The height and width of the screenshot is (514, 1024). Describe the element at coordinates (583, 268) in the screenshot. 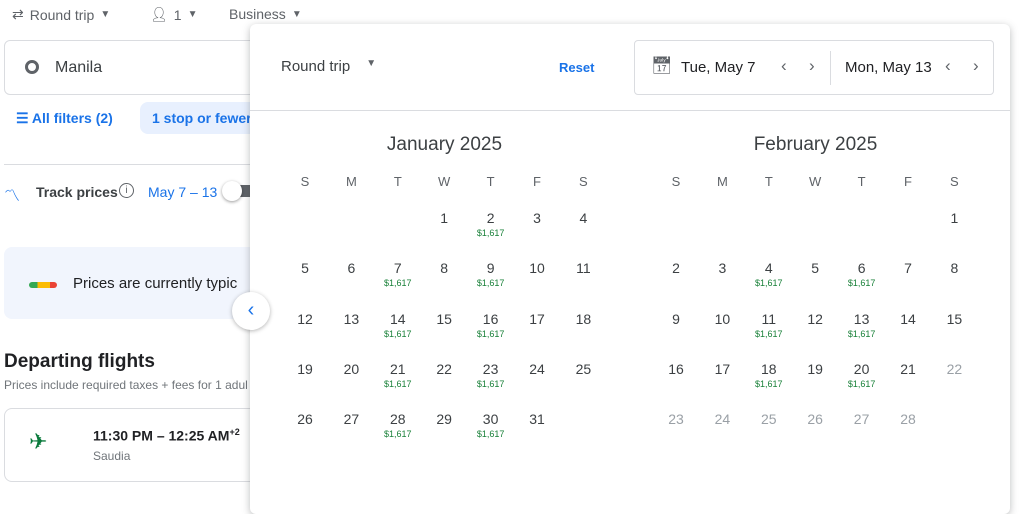

I see `calendar-day: 11` at that location.